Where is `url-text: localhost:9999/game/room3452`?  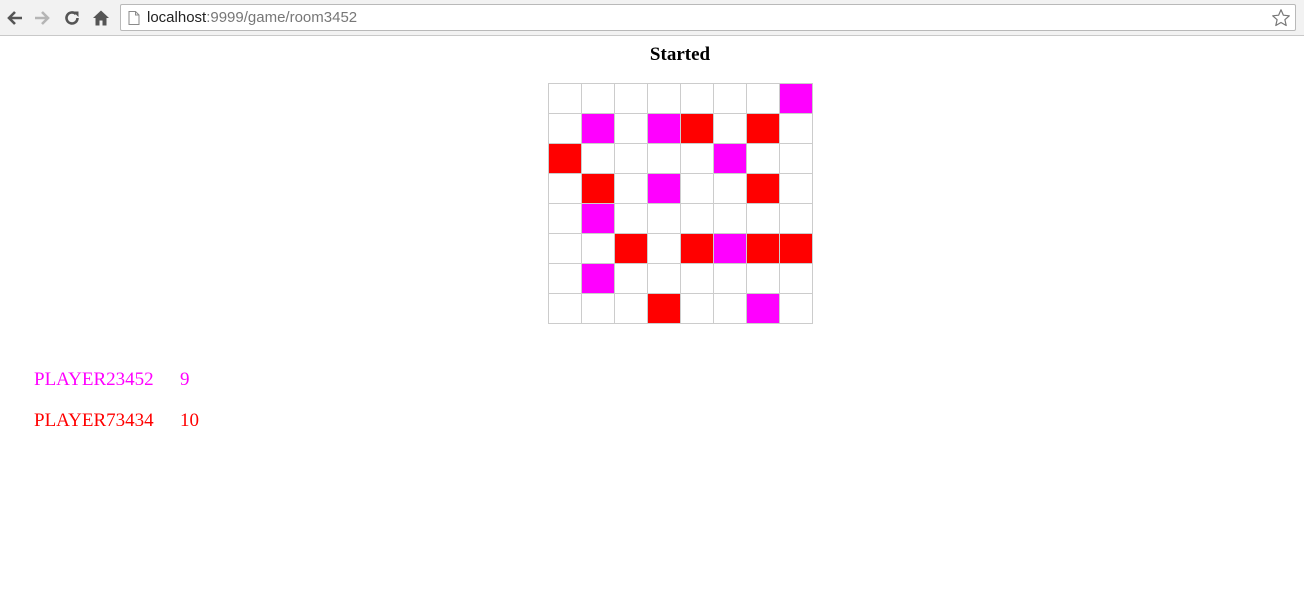 url-text: localhost:9999/game/room3452 is located at coordinates (252, 17).